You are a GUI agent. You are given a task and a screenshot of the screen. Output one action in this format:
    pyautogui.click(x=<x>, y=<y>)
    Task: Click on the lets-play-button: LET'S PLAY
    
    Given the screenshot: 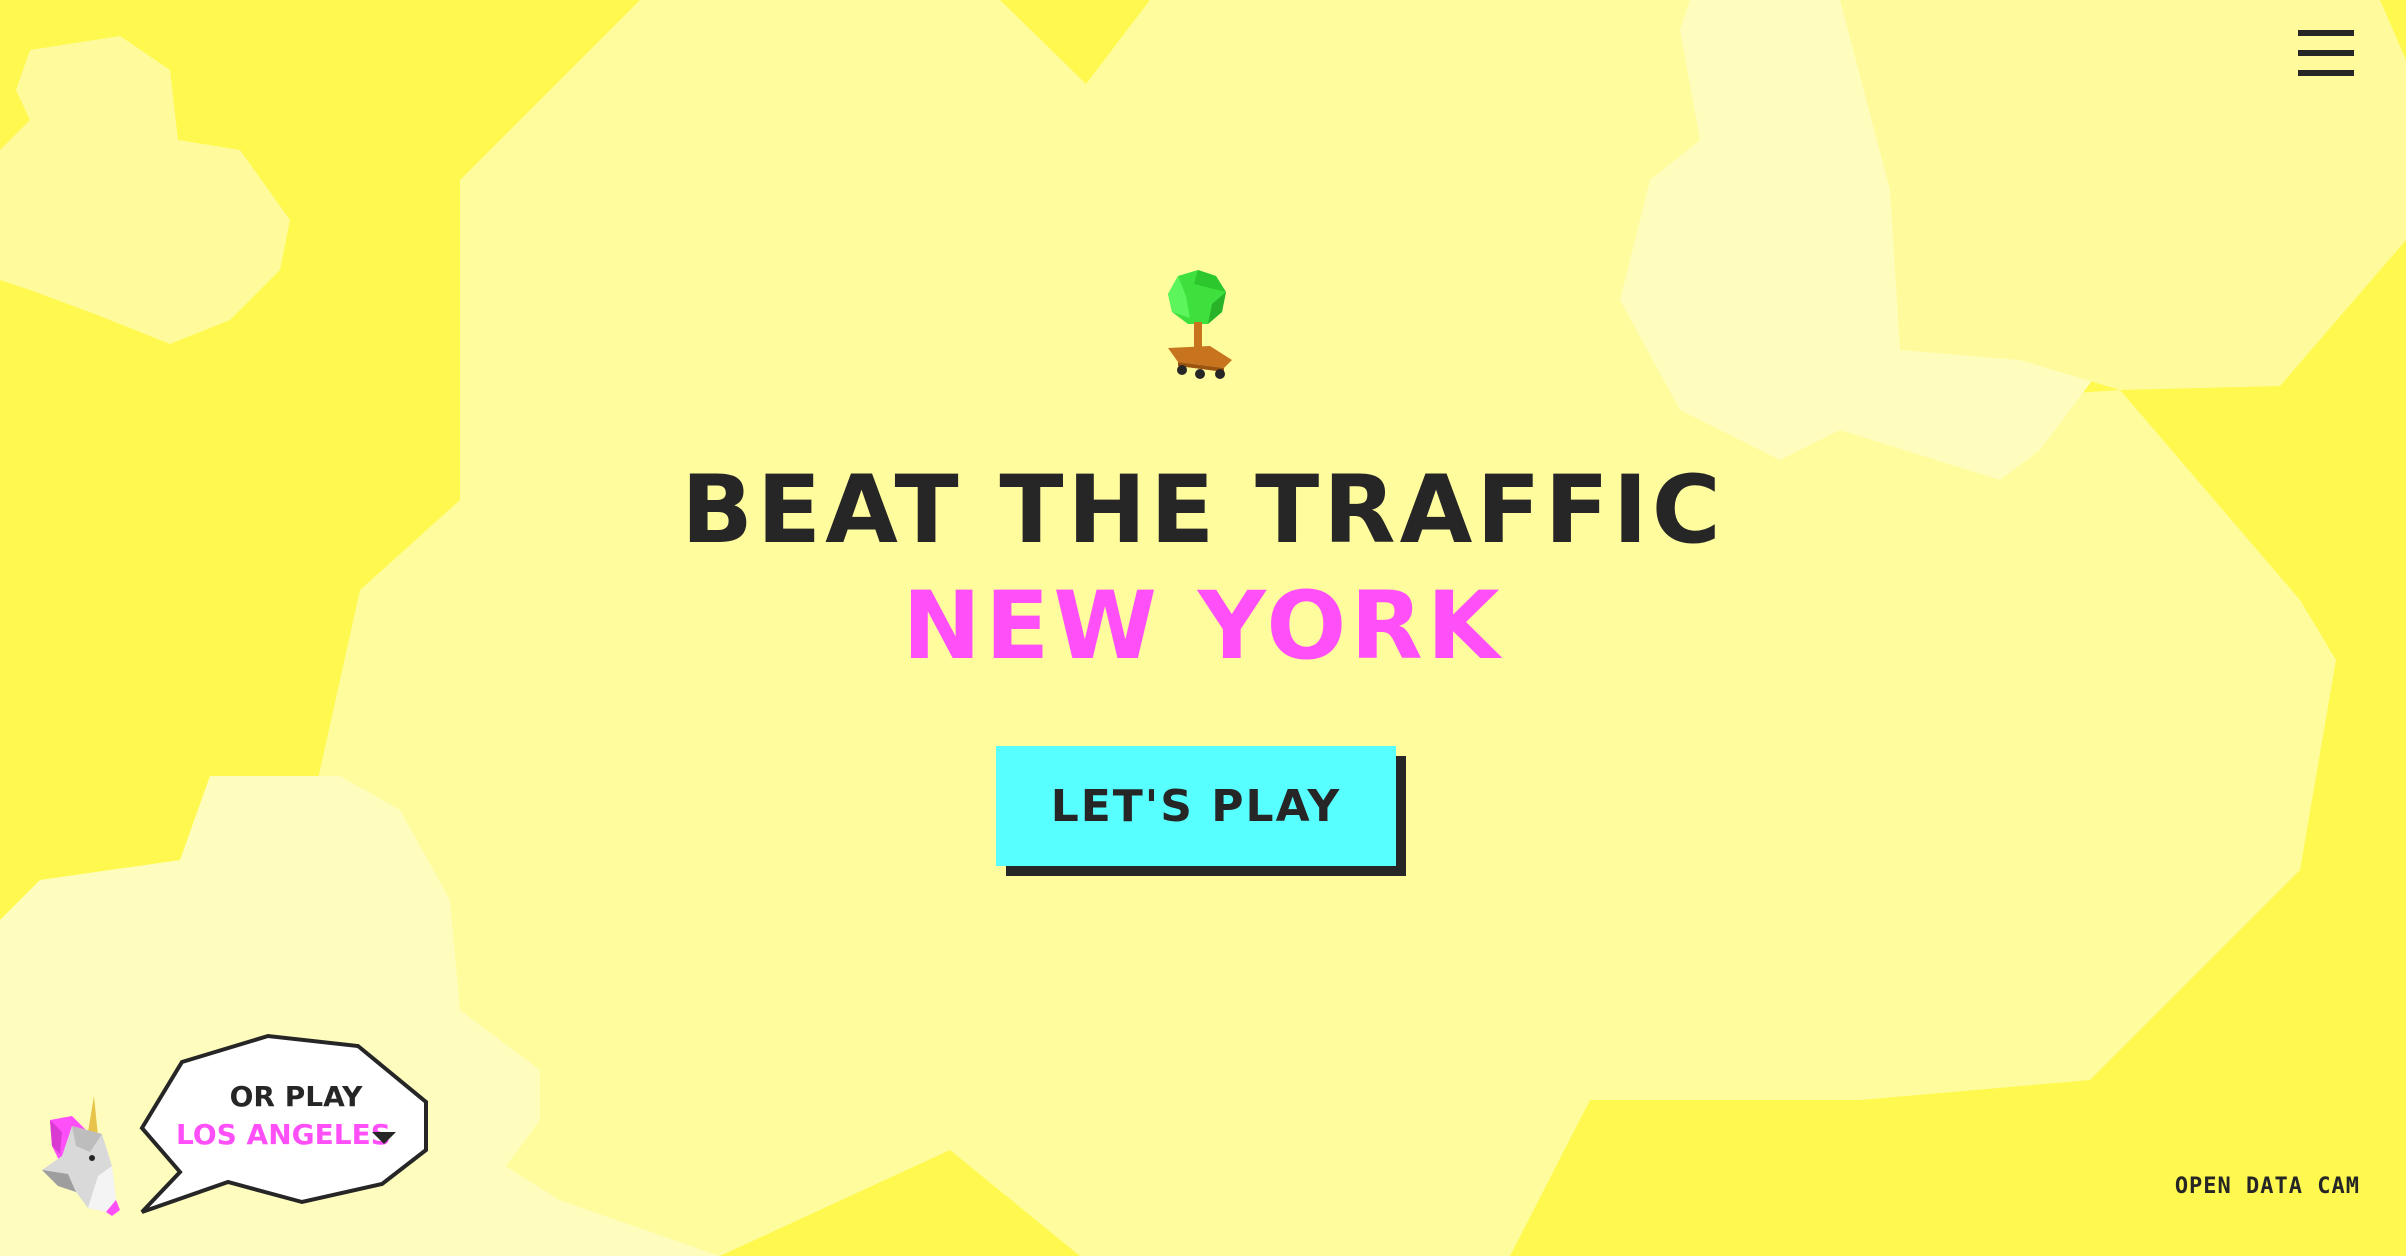 What is the action you would take?
    pyautogui.click(x=1196, y=806)
    